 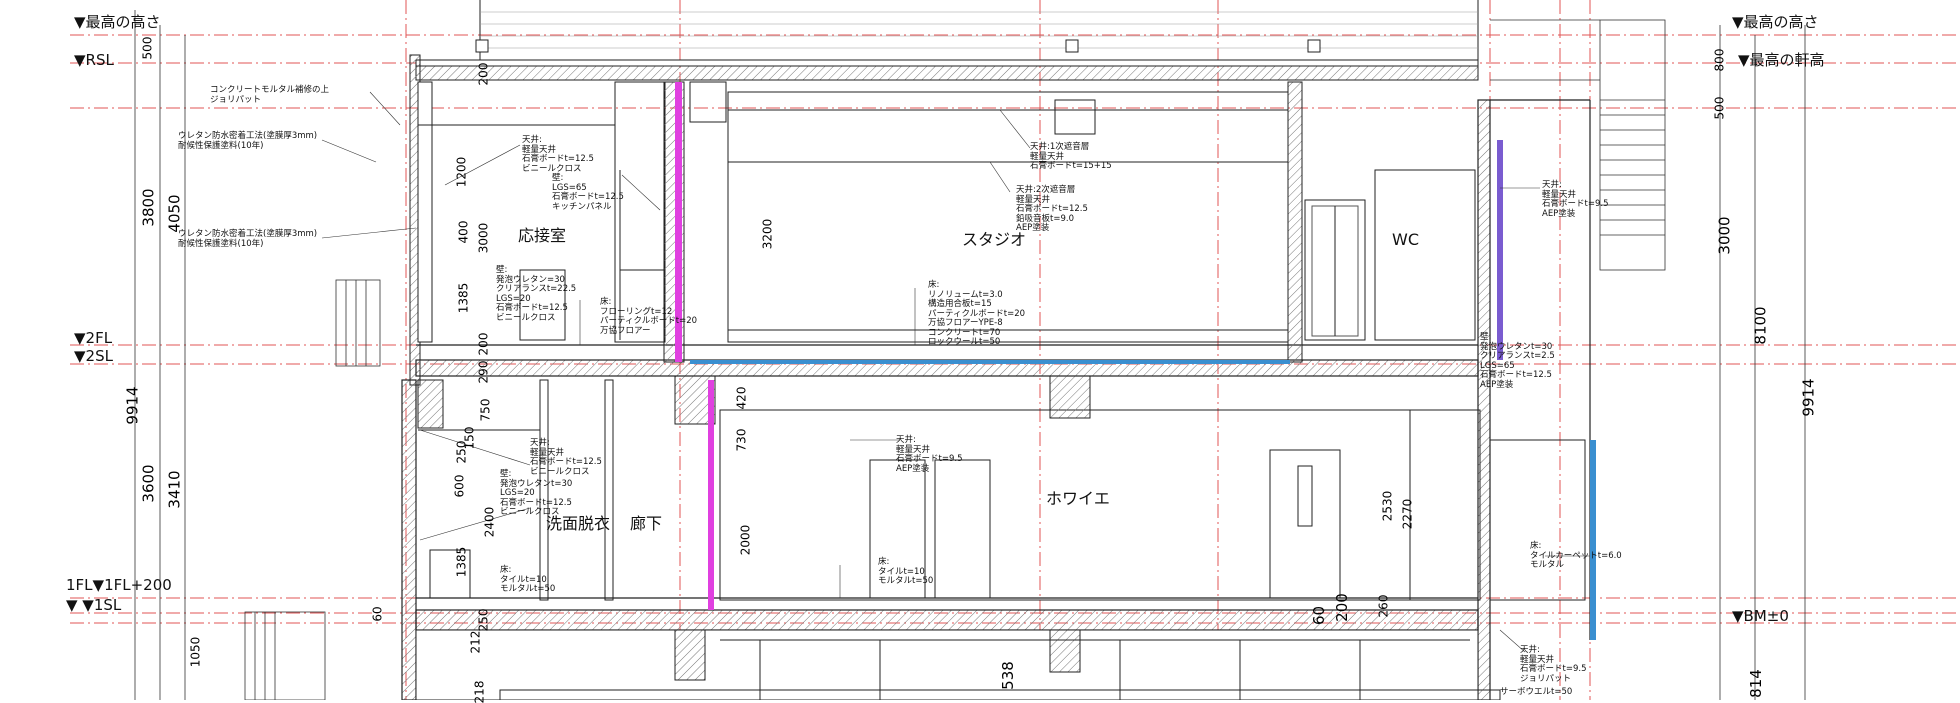 I want to click on room-washroom: 洗面脱衣, so click(x=578, y=523).